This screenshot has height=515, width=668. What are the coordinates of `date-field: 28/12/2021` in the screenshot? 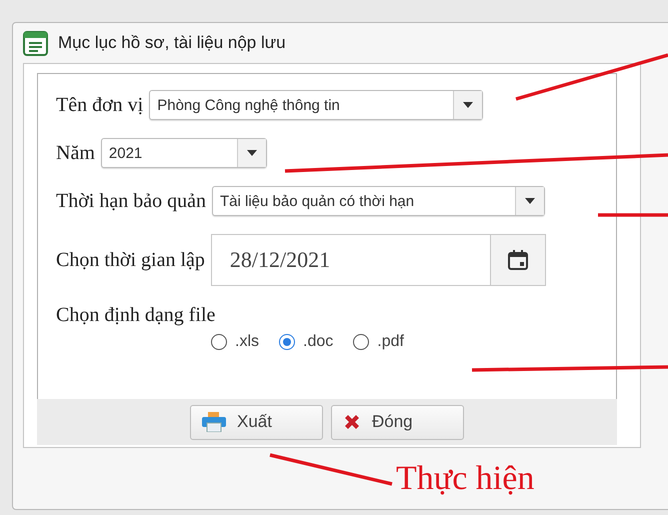 It's located at (378, 260).